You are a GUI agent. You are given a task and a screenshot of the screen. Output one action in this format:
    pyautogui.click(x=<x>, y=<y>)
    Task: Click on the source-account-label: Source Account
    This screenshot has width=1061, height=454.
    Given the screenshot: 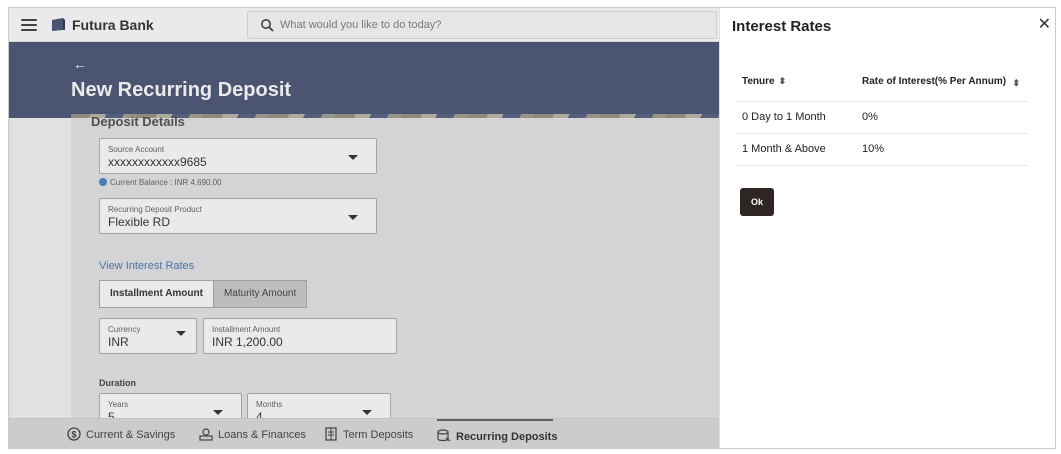 What is the action you would take?
    pyautogui.click(x=136, y=149)
    